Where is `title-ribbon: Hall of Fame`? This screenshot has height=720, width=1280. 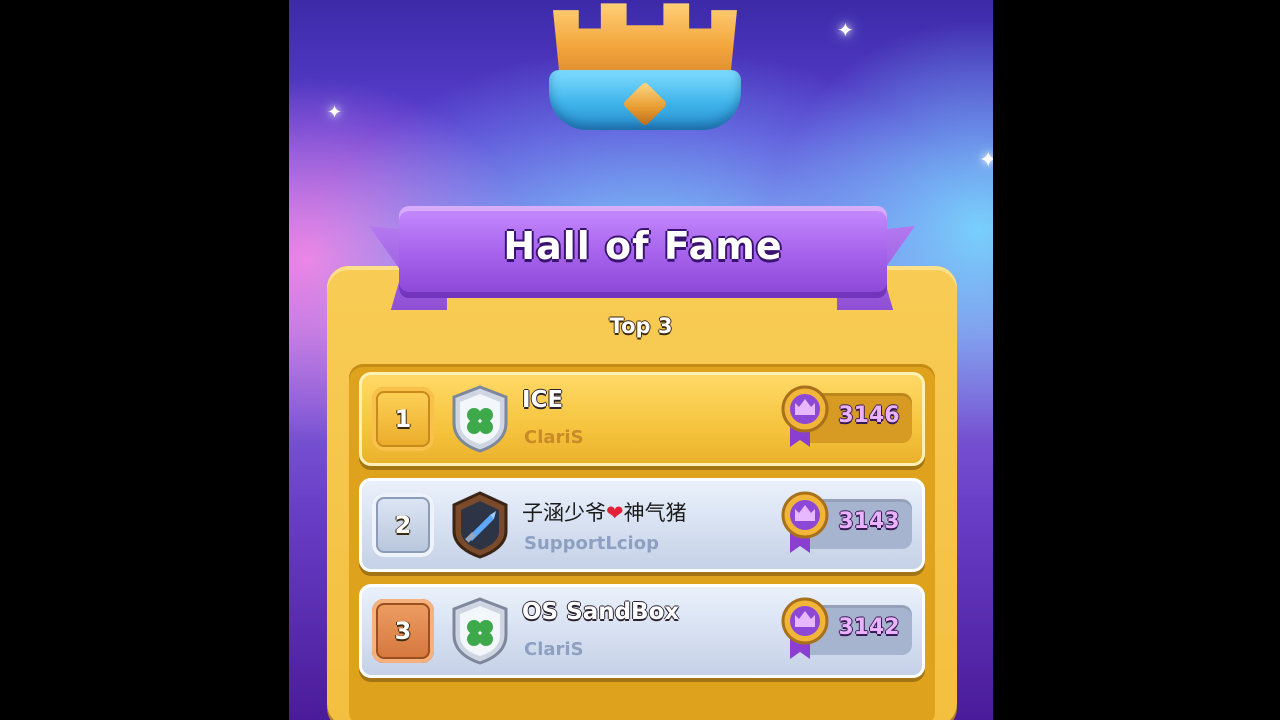
title-ribbon: Hall of Fame is located at coordinates (643, 252).